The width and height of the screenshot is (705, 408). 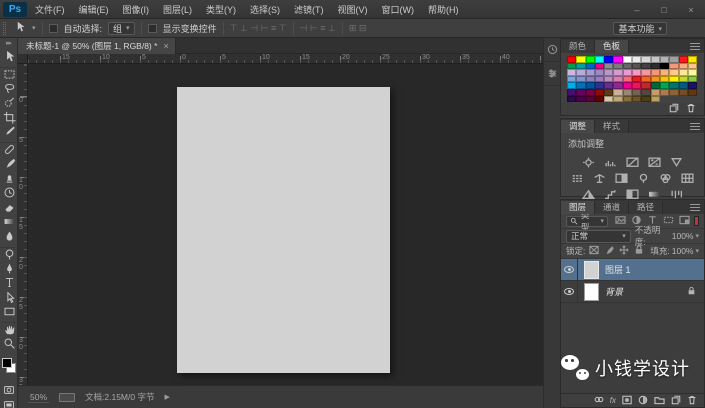 What do you see at coordinates (632, 269) in the screenshot?
I see `layer-row: 图层 1` at bounding box center [632, 269].